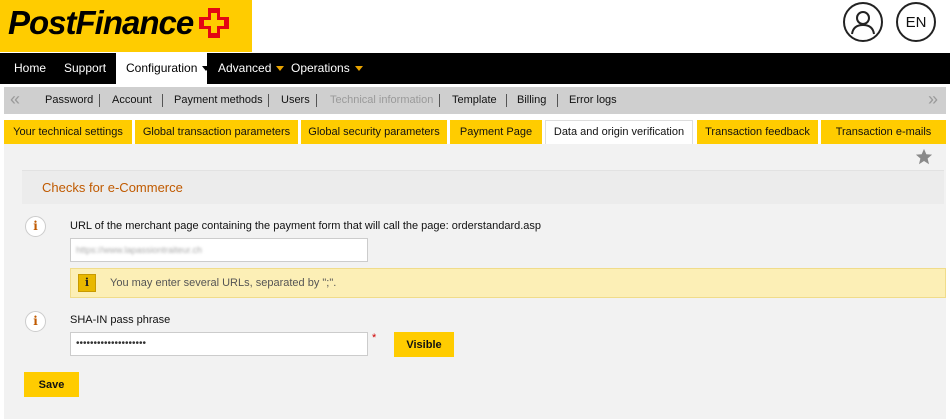 This screenshot has height=419, width=950. What do you see at coordinates (132, 100) in the screenshot?
I see `subnav-account: Account` at bounding box center [132, 100].